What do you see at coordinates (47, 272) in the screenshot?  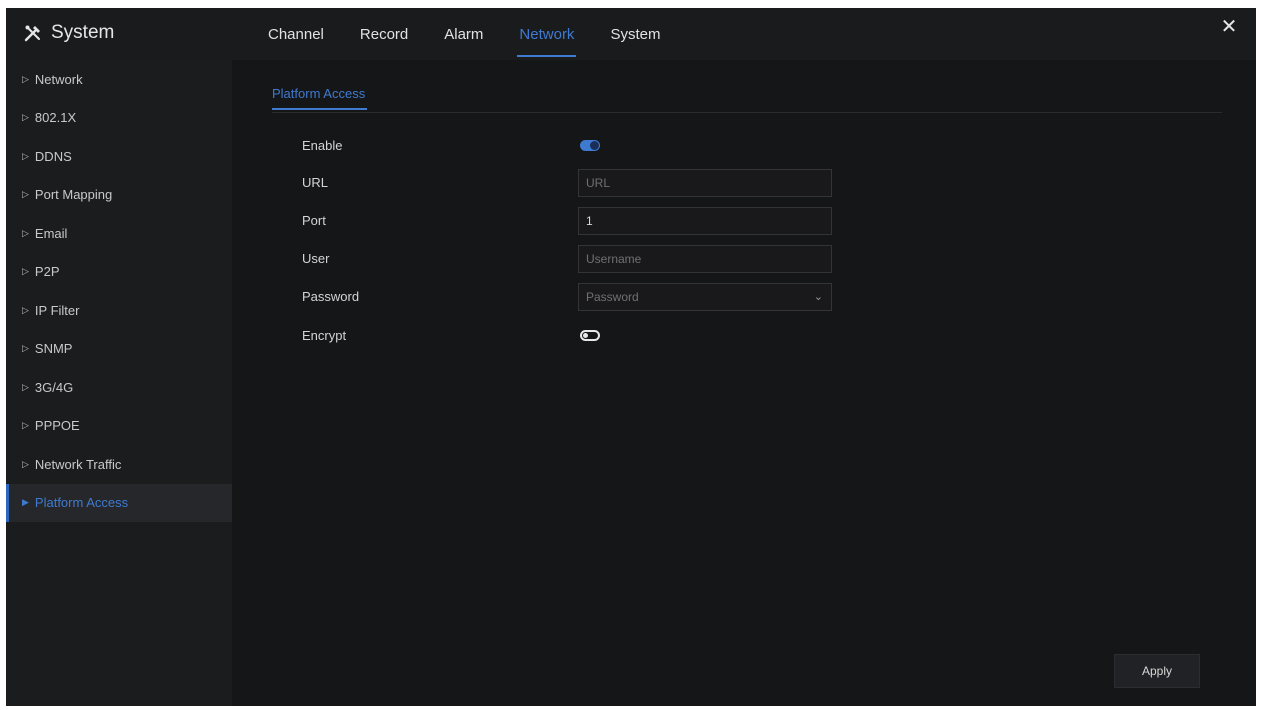 I see `sidebar-item-label: P2P` at bounding box center [47, 272].